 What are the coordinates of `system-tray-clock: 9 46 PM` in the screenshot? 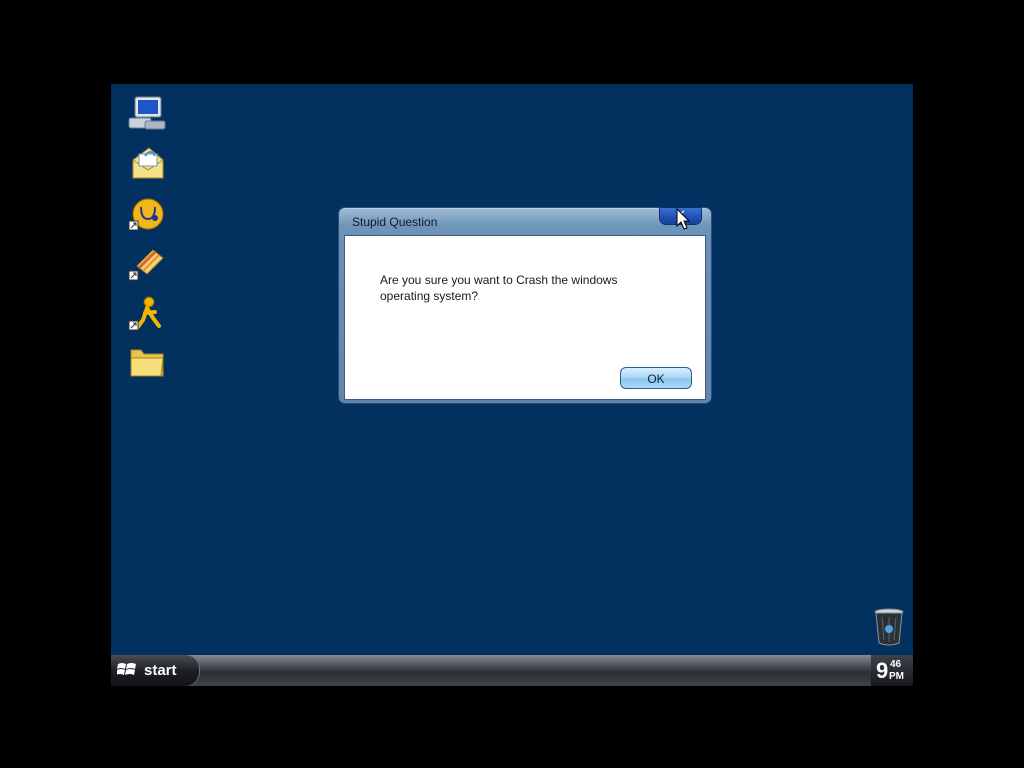 It's located at (892, 670).